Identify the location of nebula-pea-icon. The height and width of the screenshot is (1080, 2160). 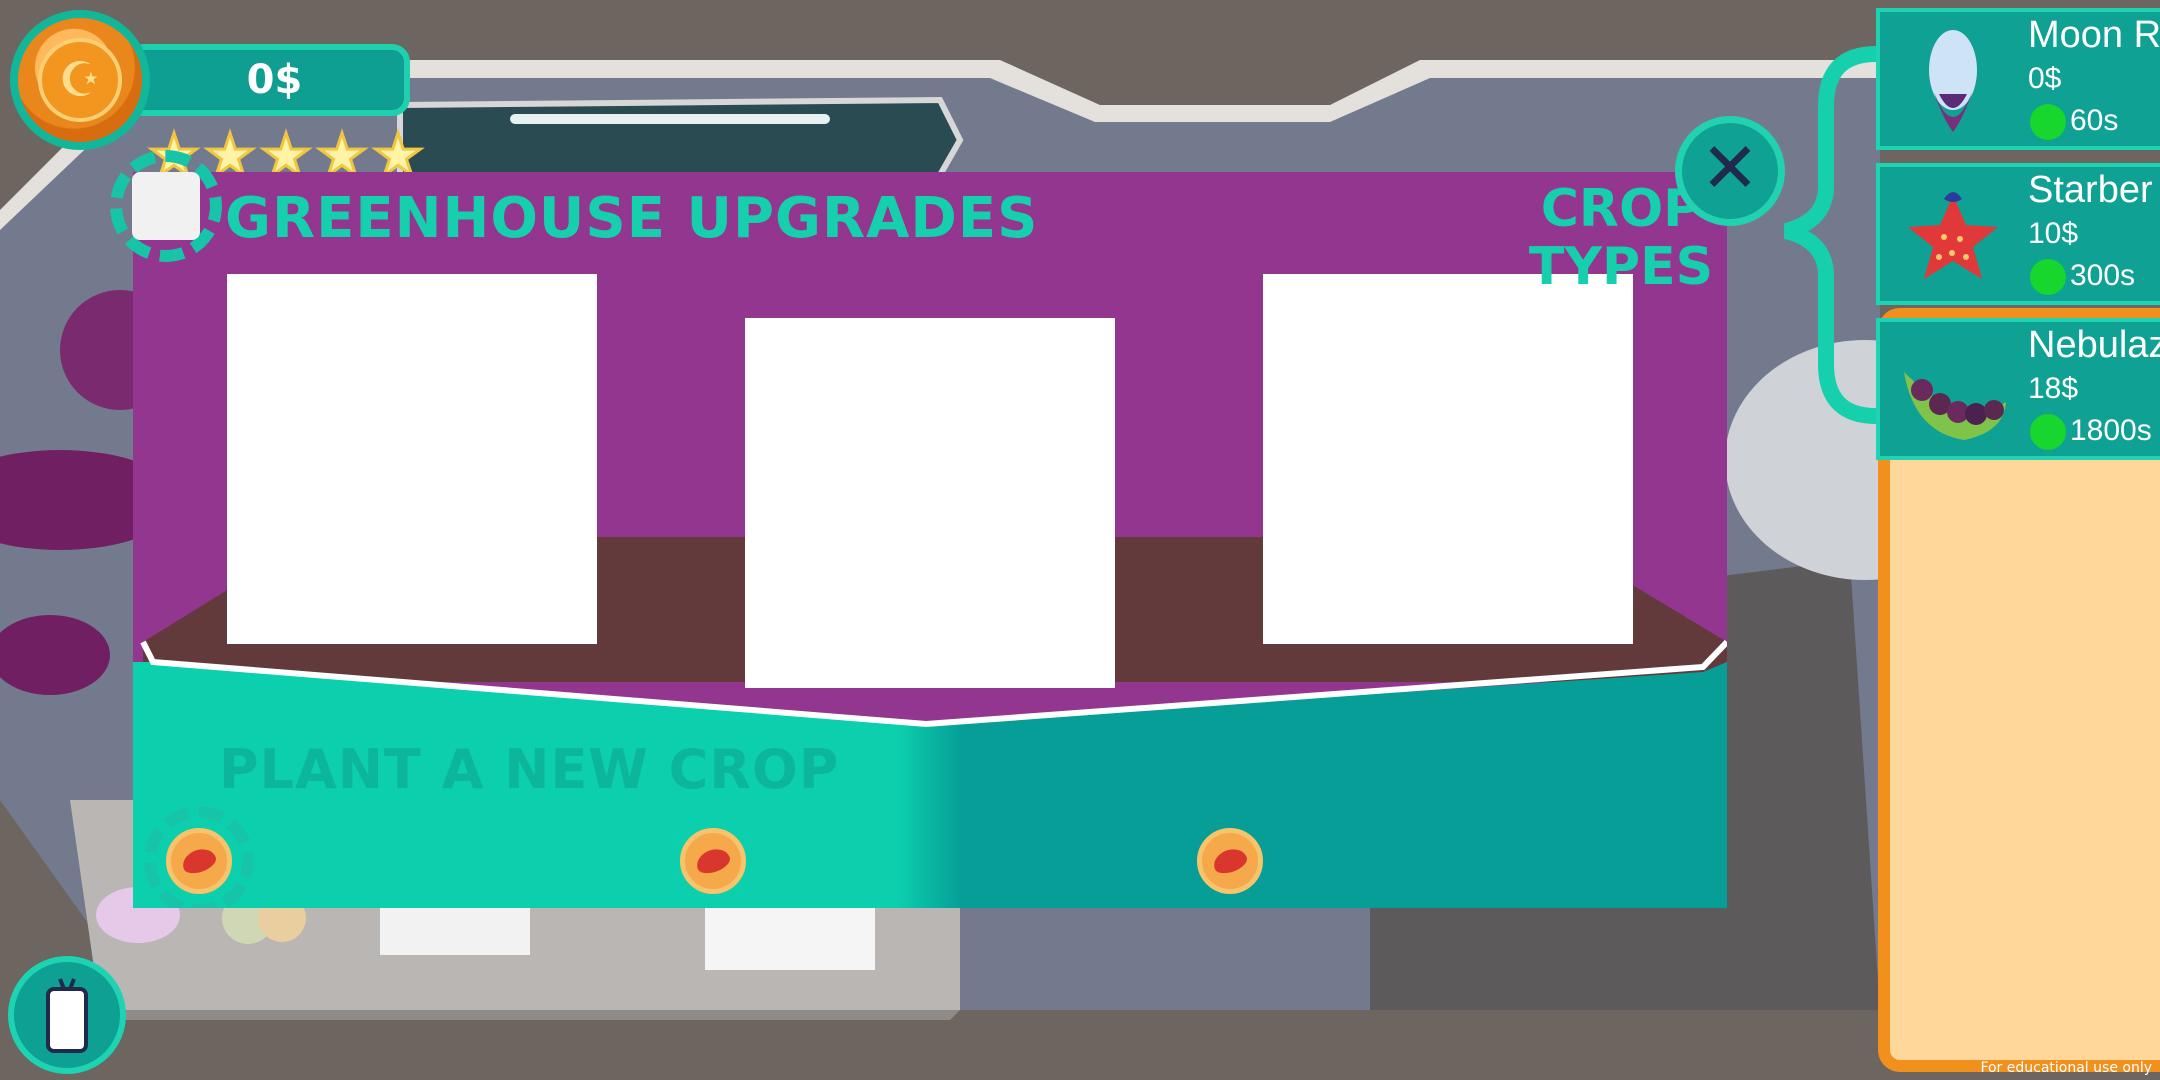
(1955, 406).